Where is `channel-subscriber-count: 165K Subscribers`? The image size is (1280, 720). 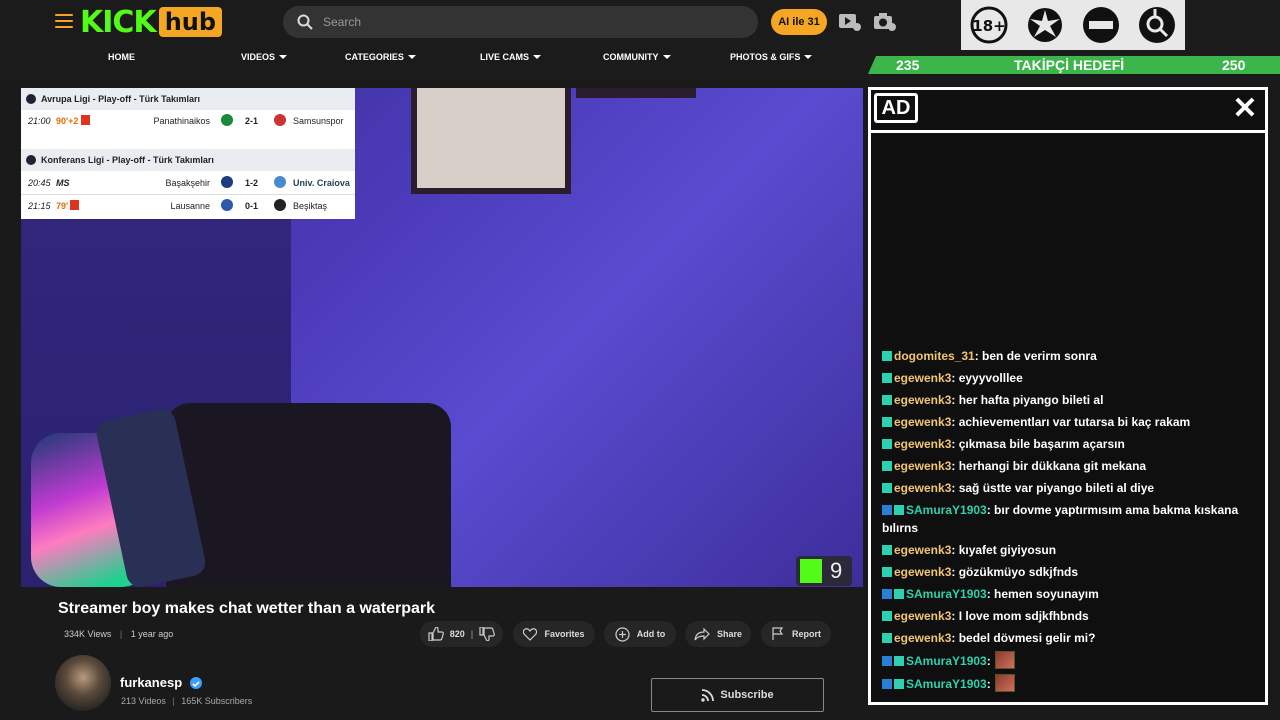
channel-subscriber-count: 165K Subscribers is located at coordinates (217, 701).